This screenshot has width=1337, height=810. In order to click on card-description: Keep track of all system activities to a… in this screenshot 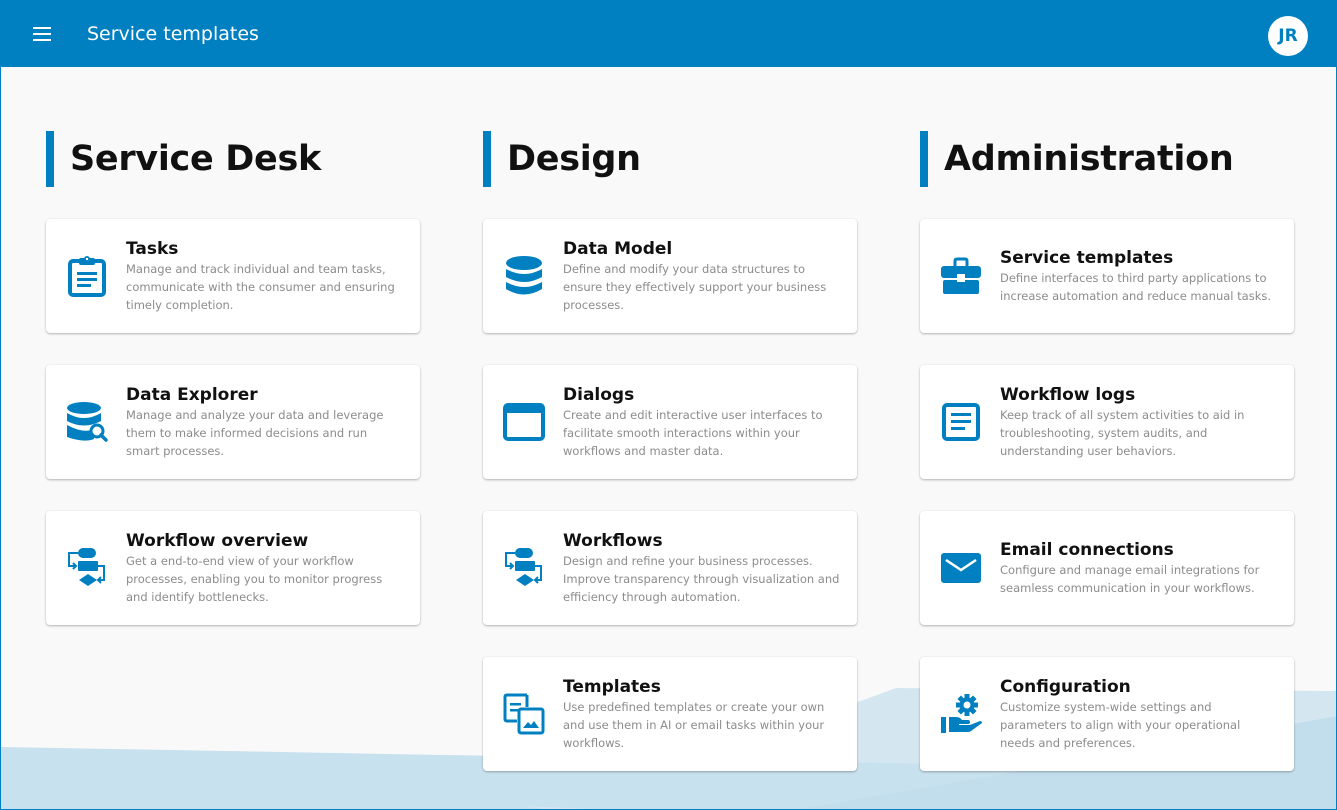, I will do `click(1122, 433)`.